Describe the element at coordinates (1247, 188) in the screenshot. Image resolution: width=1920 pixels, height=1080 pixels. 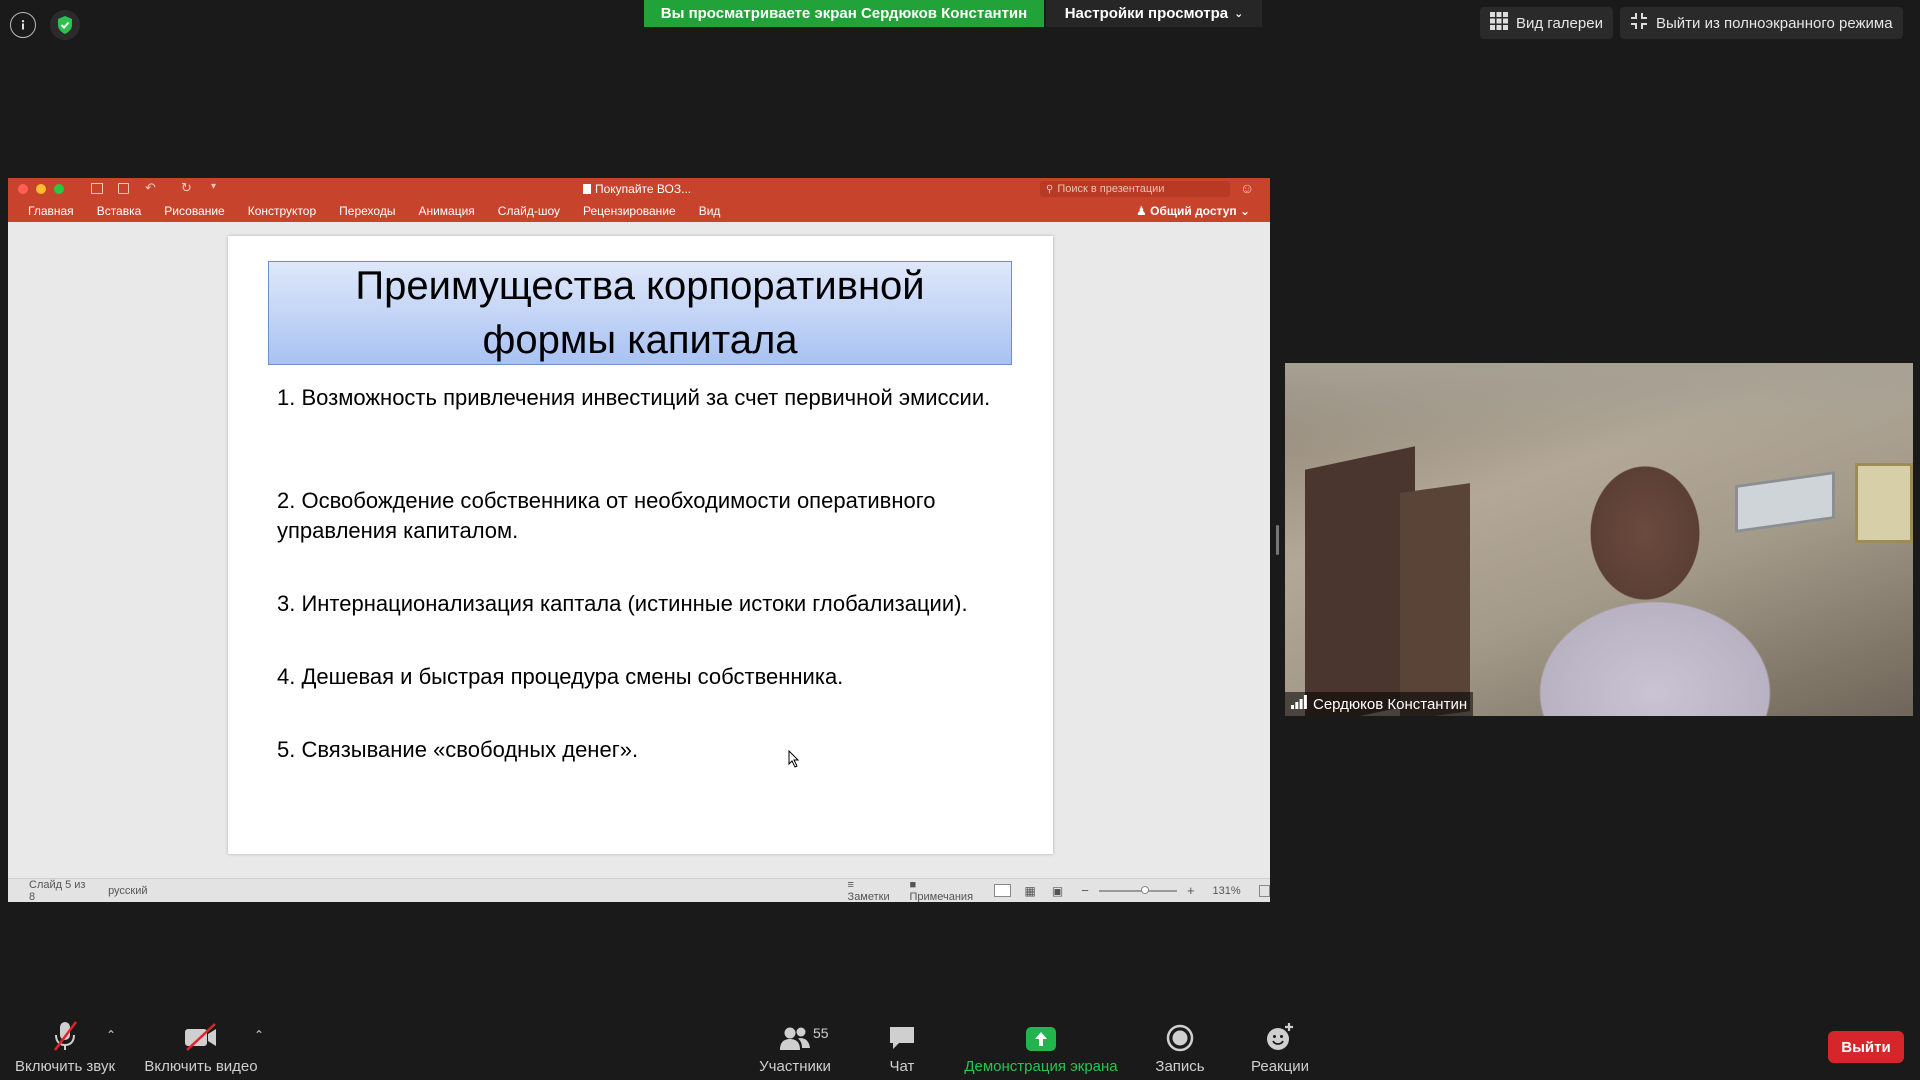
I see `smiley-feedback-icon: ☺` at that location.